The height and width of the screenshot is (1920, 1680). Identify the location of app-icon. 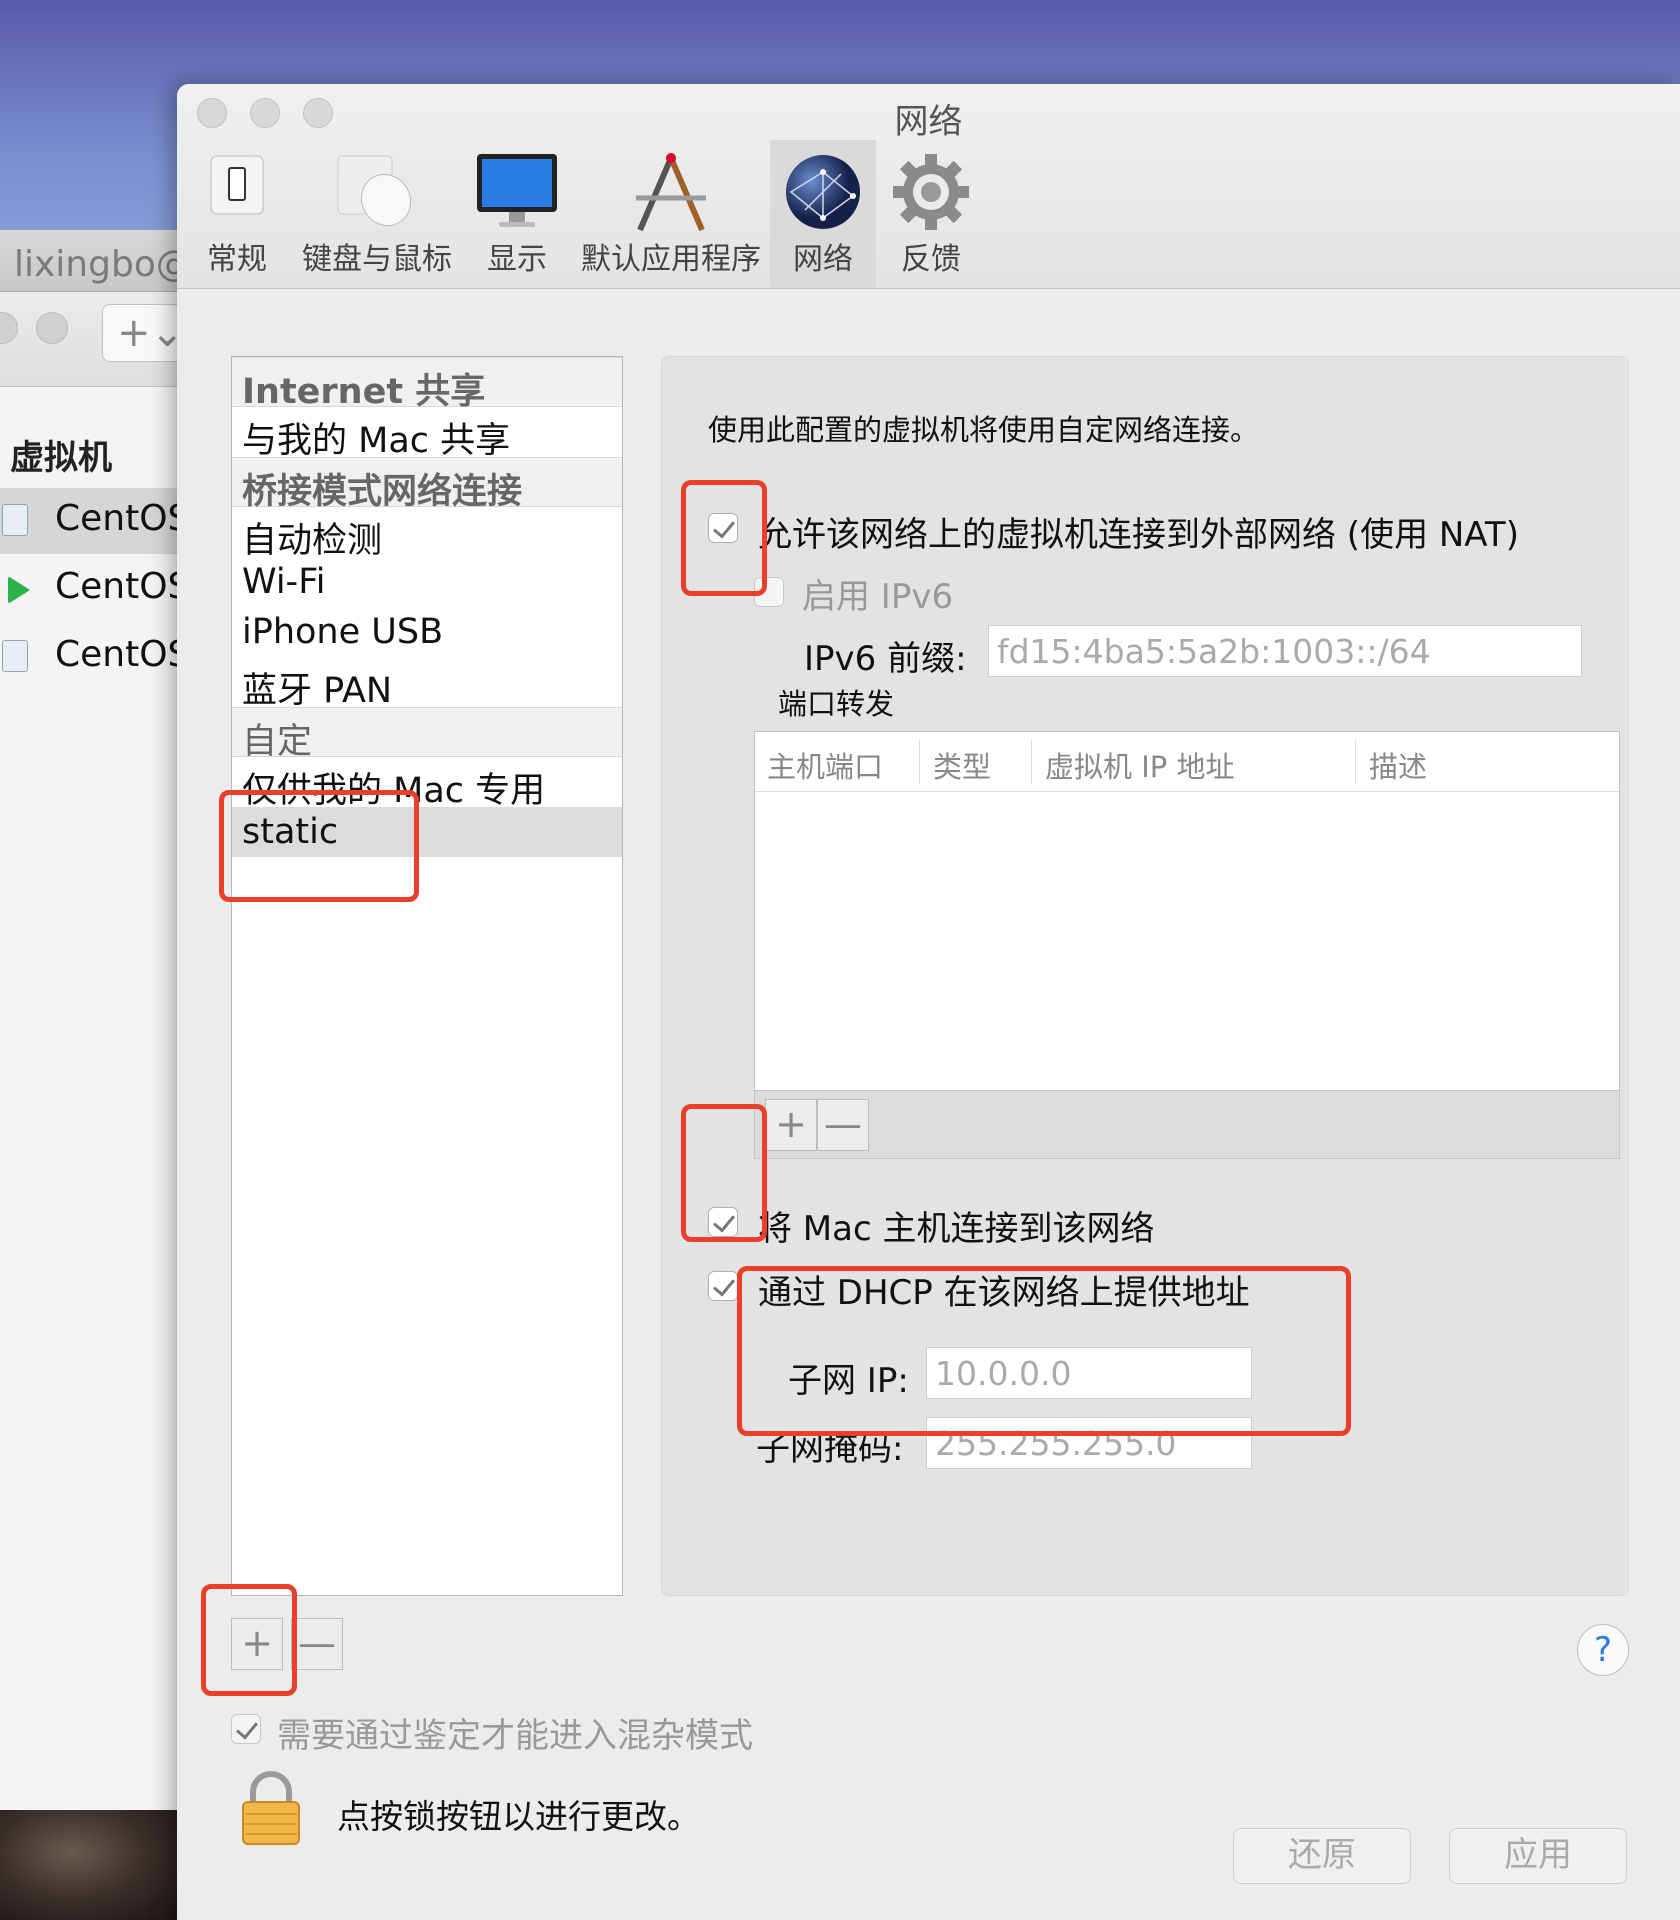
(671, 192).